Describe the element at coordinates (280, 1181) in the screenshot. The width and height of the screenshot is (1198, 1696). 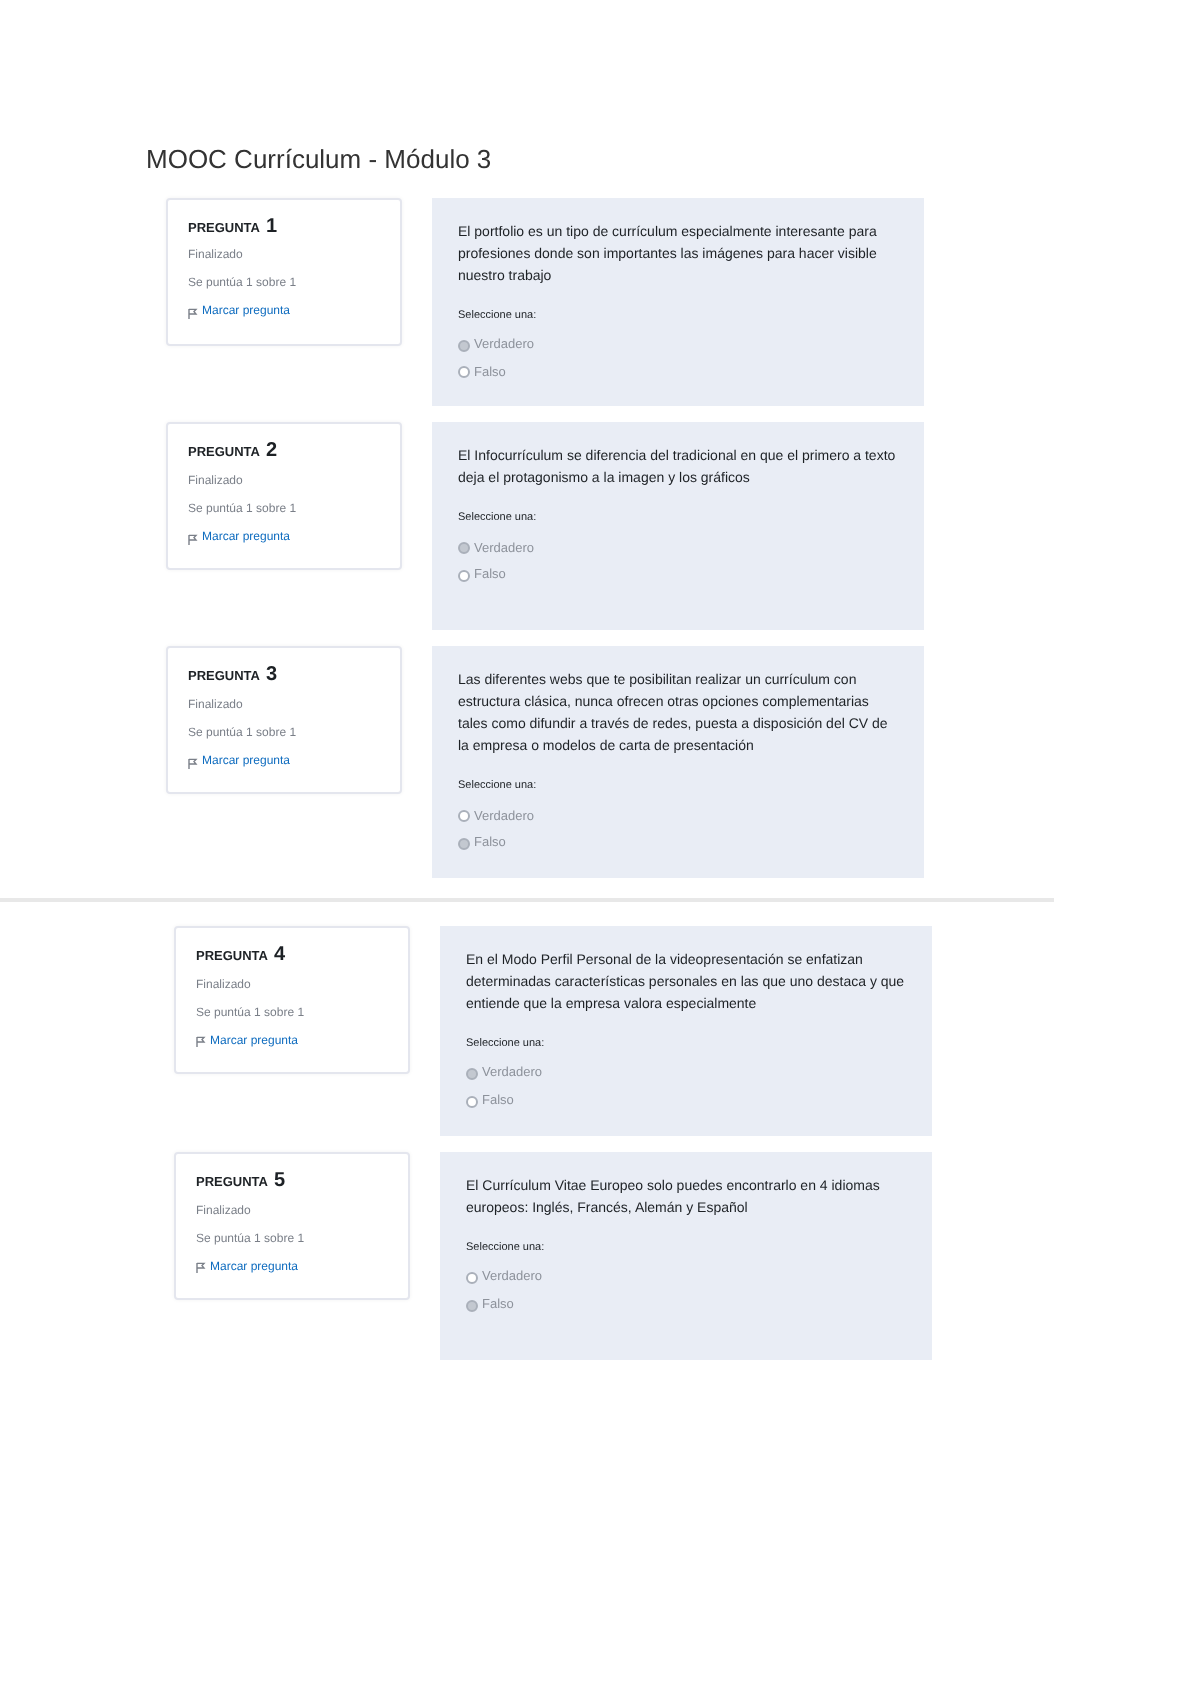
I see `question-number: 5` at that location.